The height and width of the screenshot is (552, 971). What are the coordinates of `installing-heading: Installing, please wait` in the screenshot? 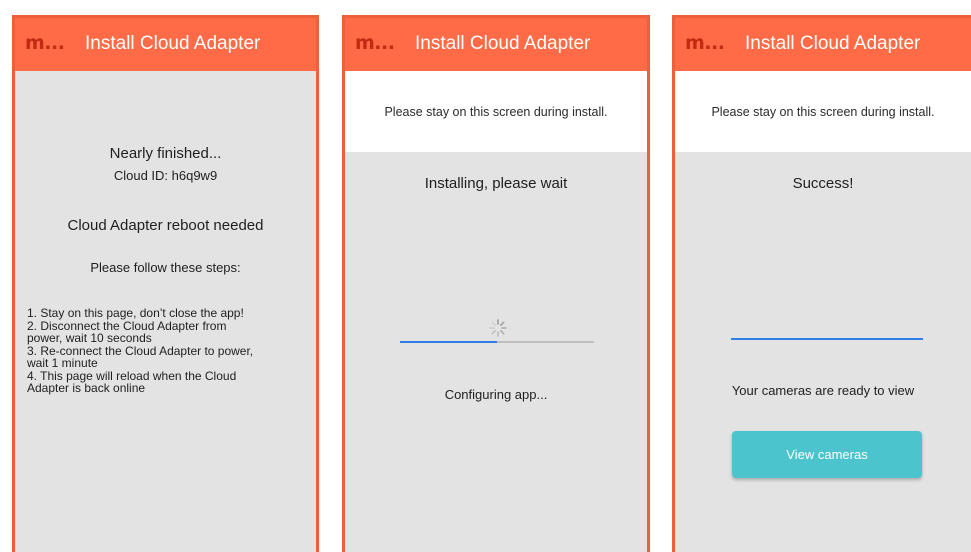 It's located at (496, 183).